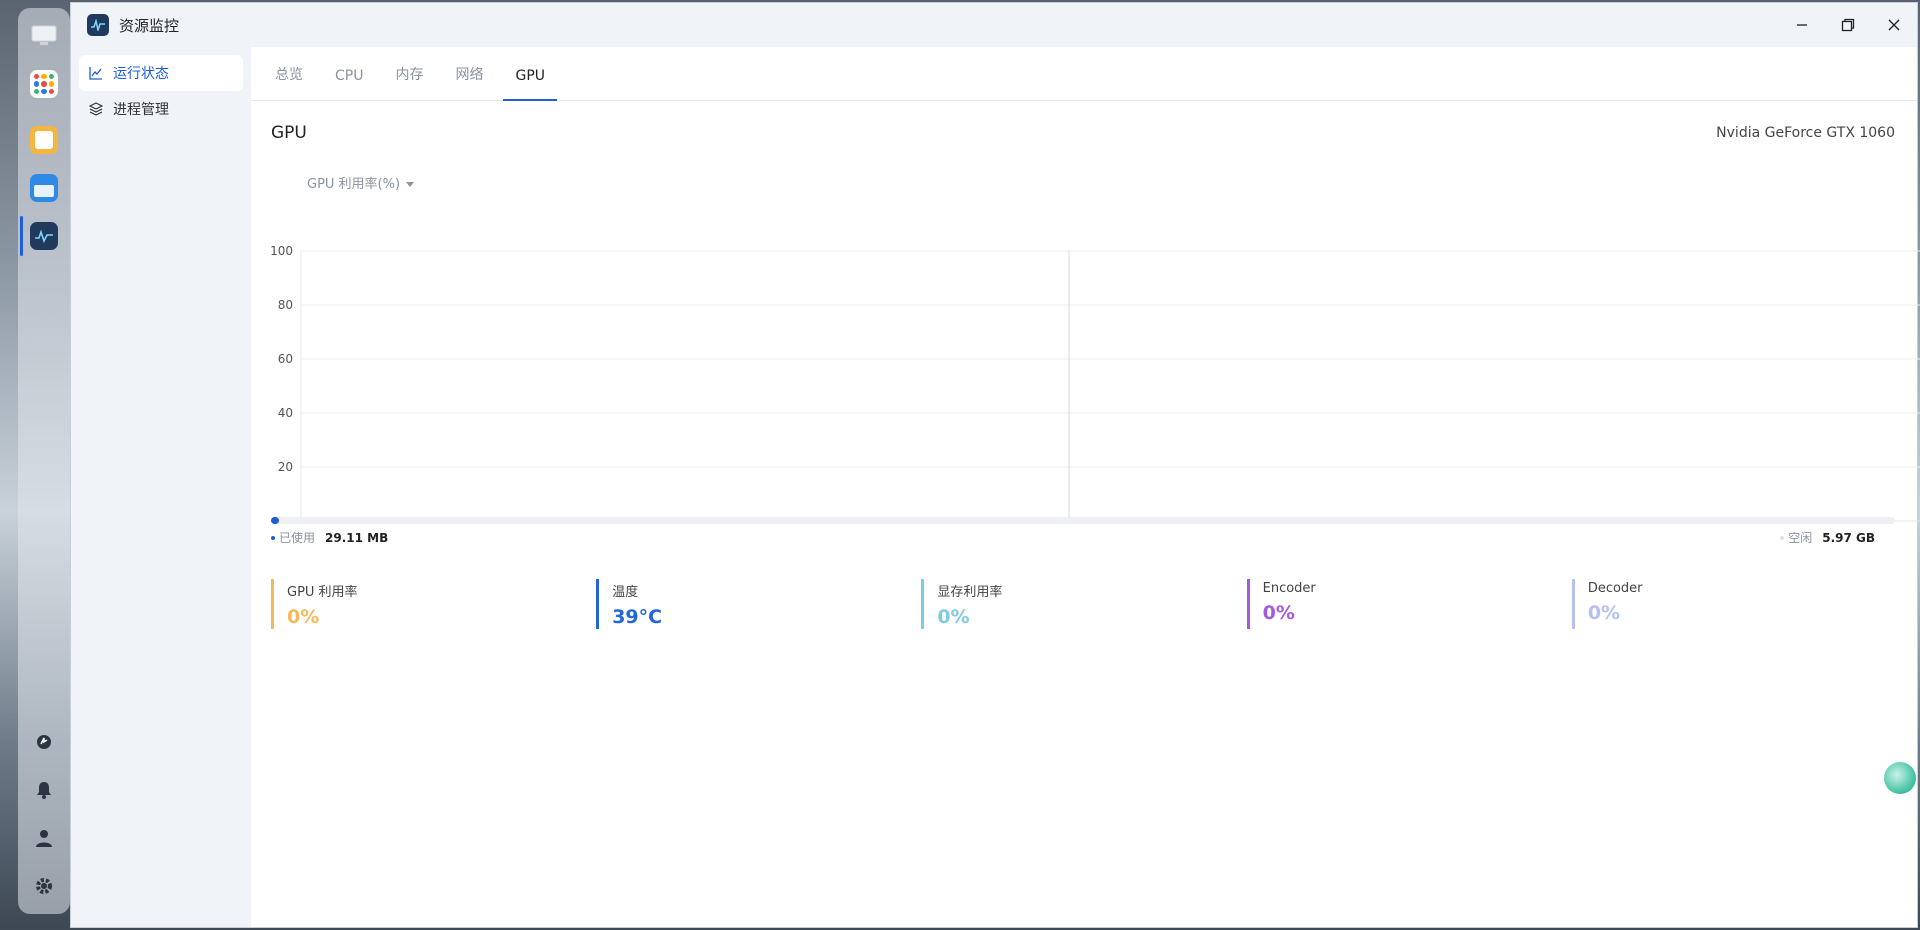 Image resolution: width=1920 pixels, height=930 pixels. I want to click on tab-bar: 总览 CPU 内存 网络 GPU, so click(1084, 74).